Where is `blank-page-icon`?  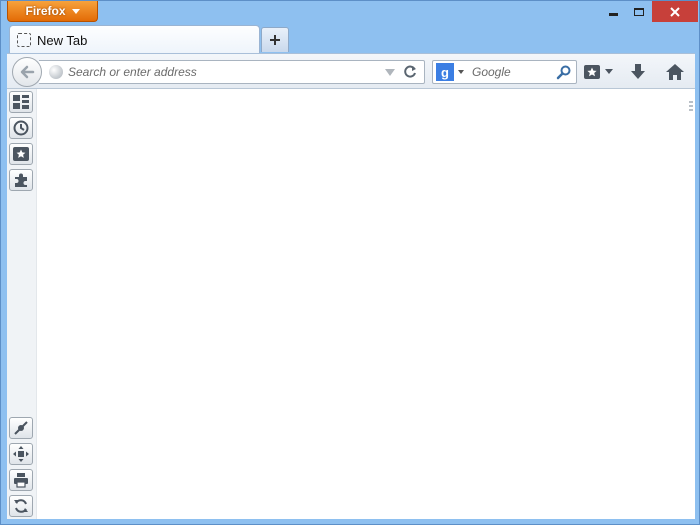
blank-page-icon is located at coordinates (24, 40).